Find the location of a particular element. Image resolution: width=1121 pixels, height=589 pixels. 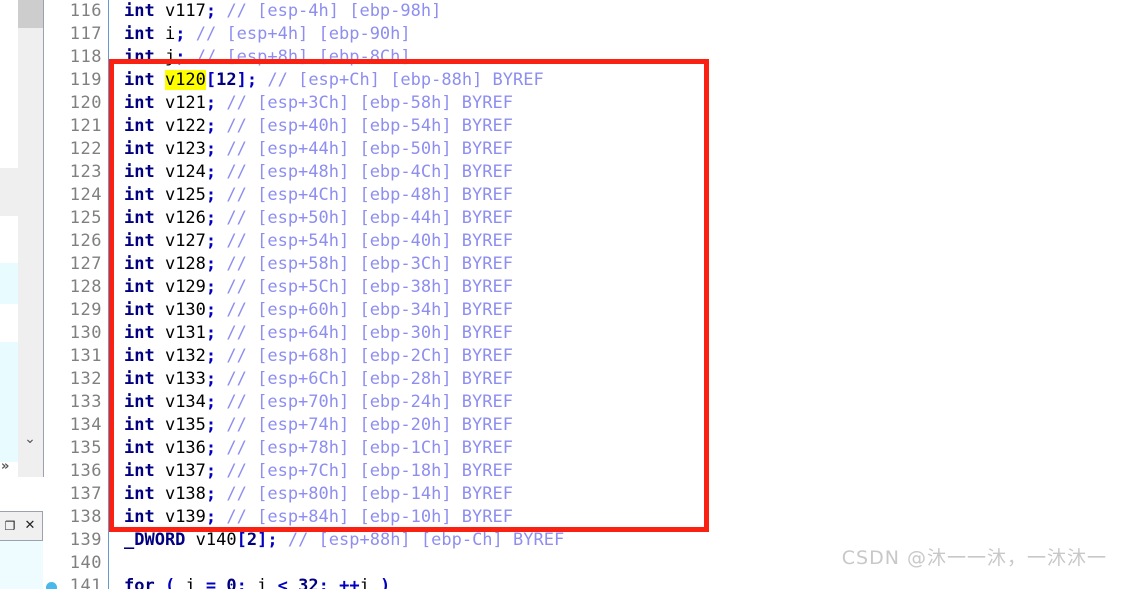

scroll-down-chevron-icon: ⌄ is located at coordinates (30, 439).